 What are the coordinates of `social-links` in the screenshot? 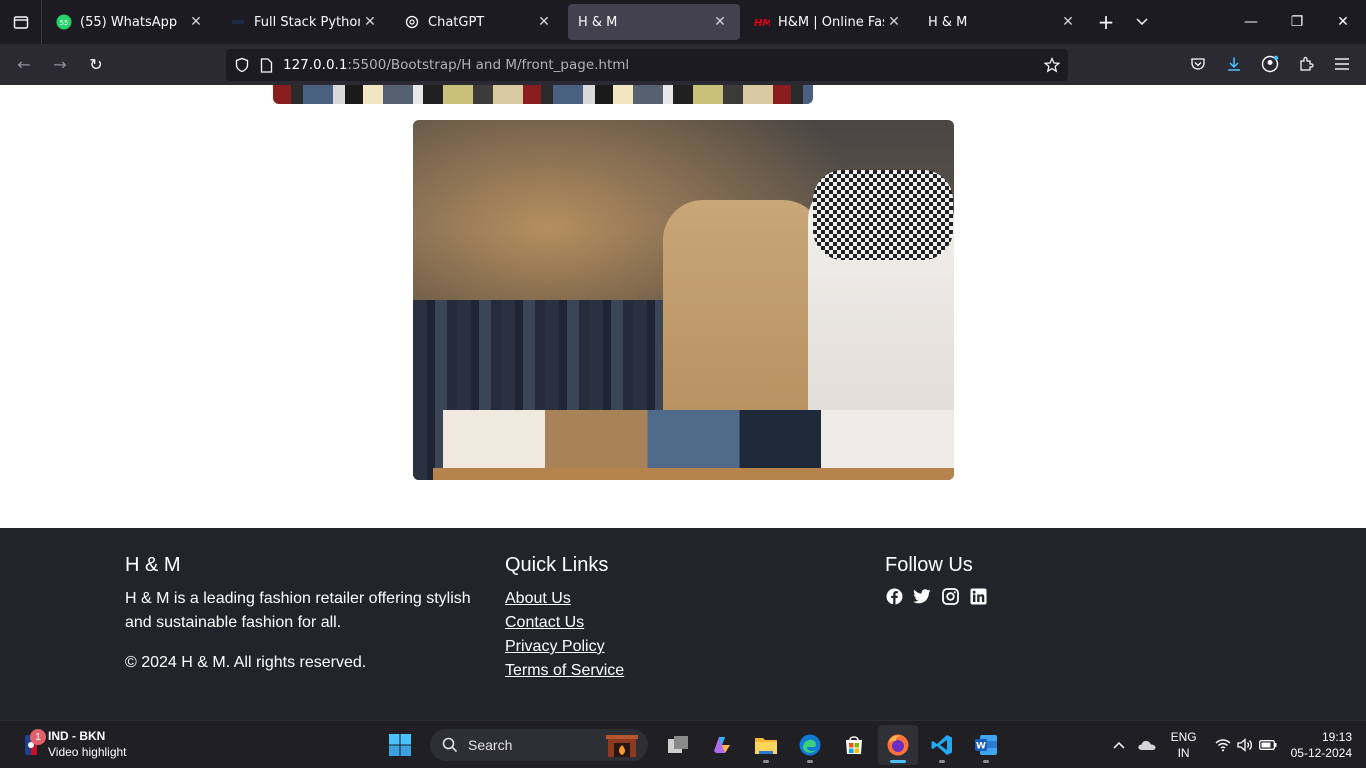 It's located at (1035, 596).